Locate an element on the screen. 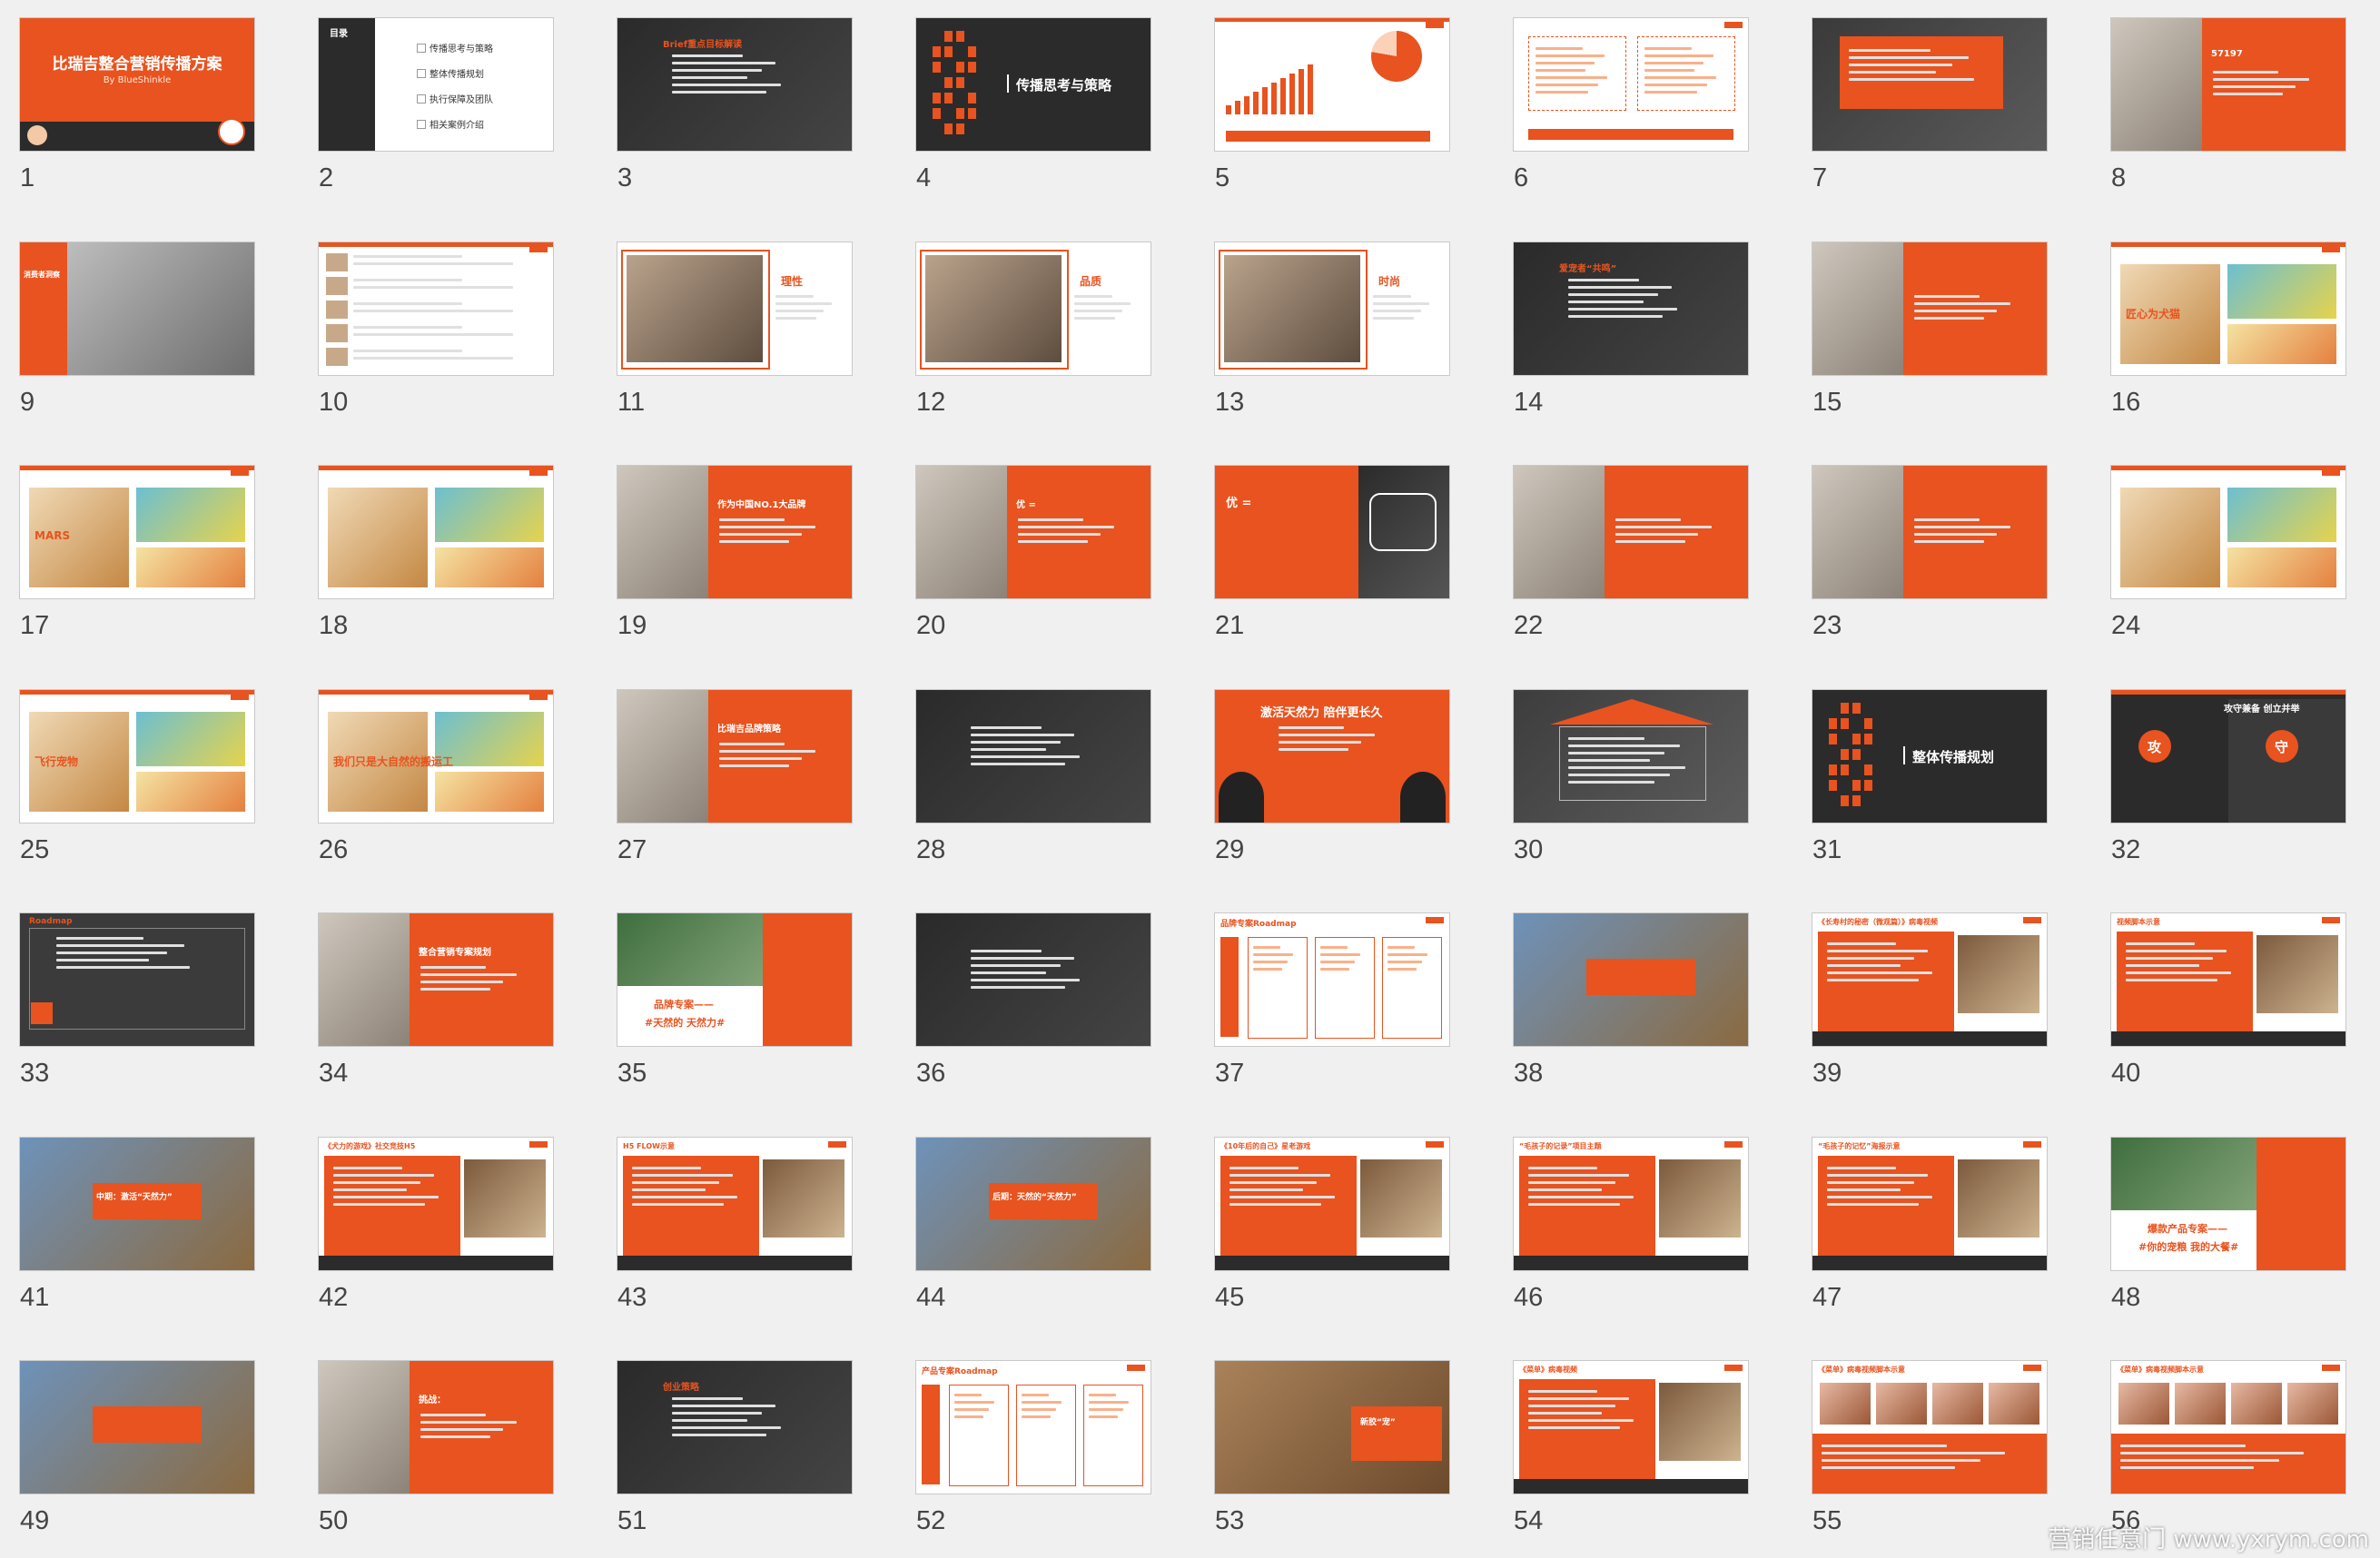 This screenshot has height=1558, width=2380. slide-preview: 《菜单》病毒视频 is located at coordinates (1631, 1427).